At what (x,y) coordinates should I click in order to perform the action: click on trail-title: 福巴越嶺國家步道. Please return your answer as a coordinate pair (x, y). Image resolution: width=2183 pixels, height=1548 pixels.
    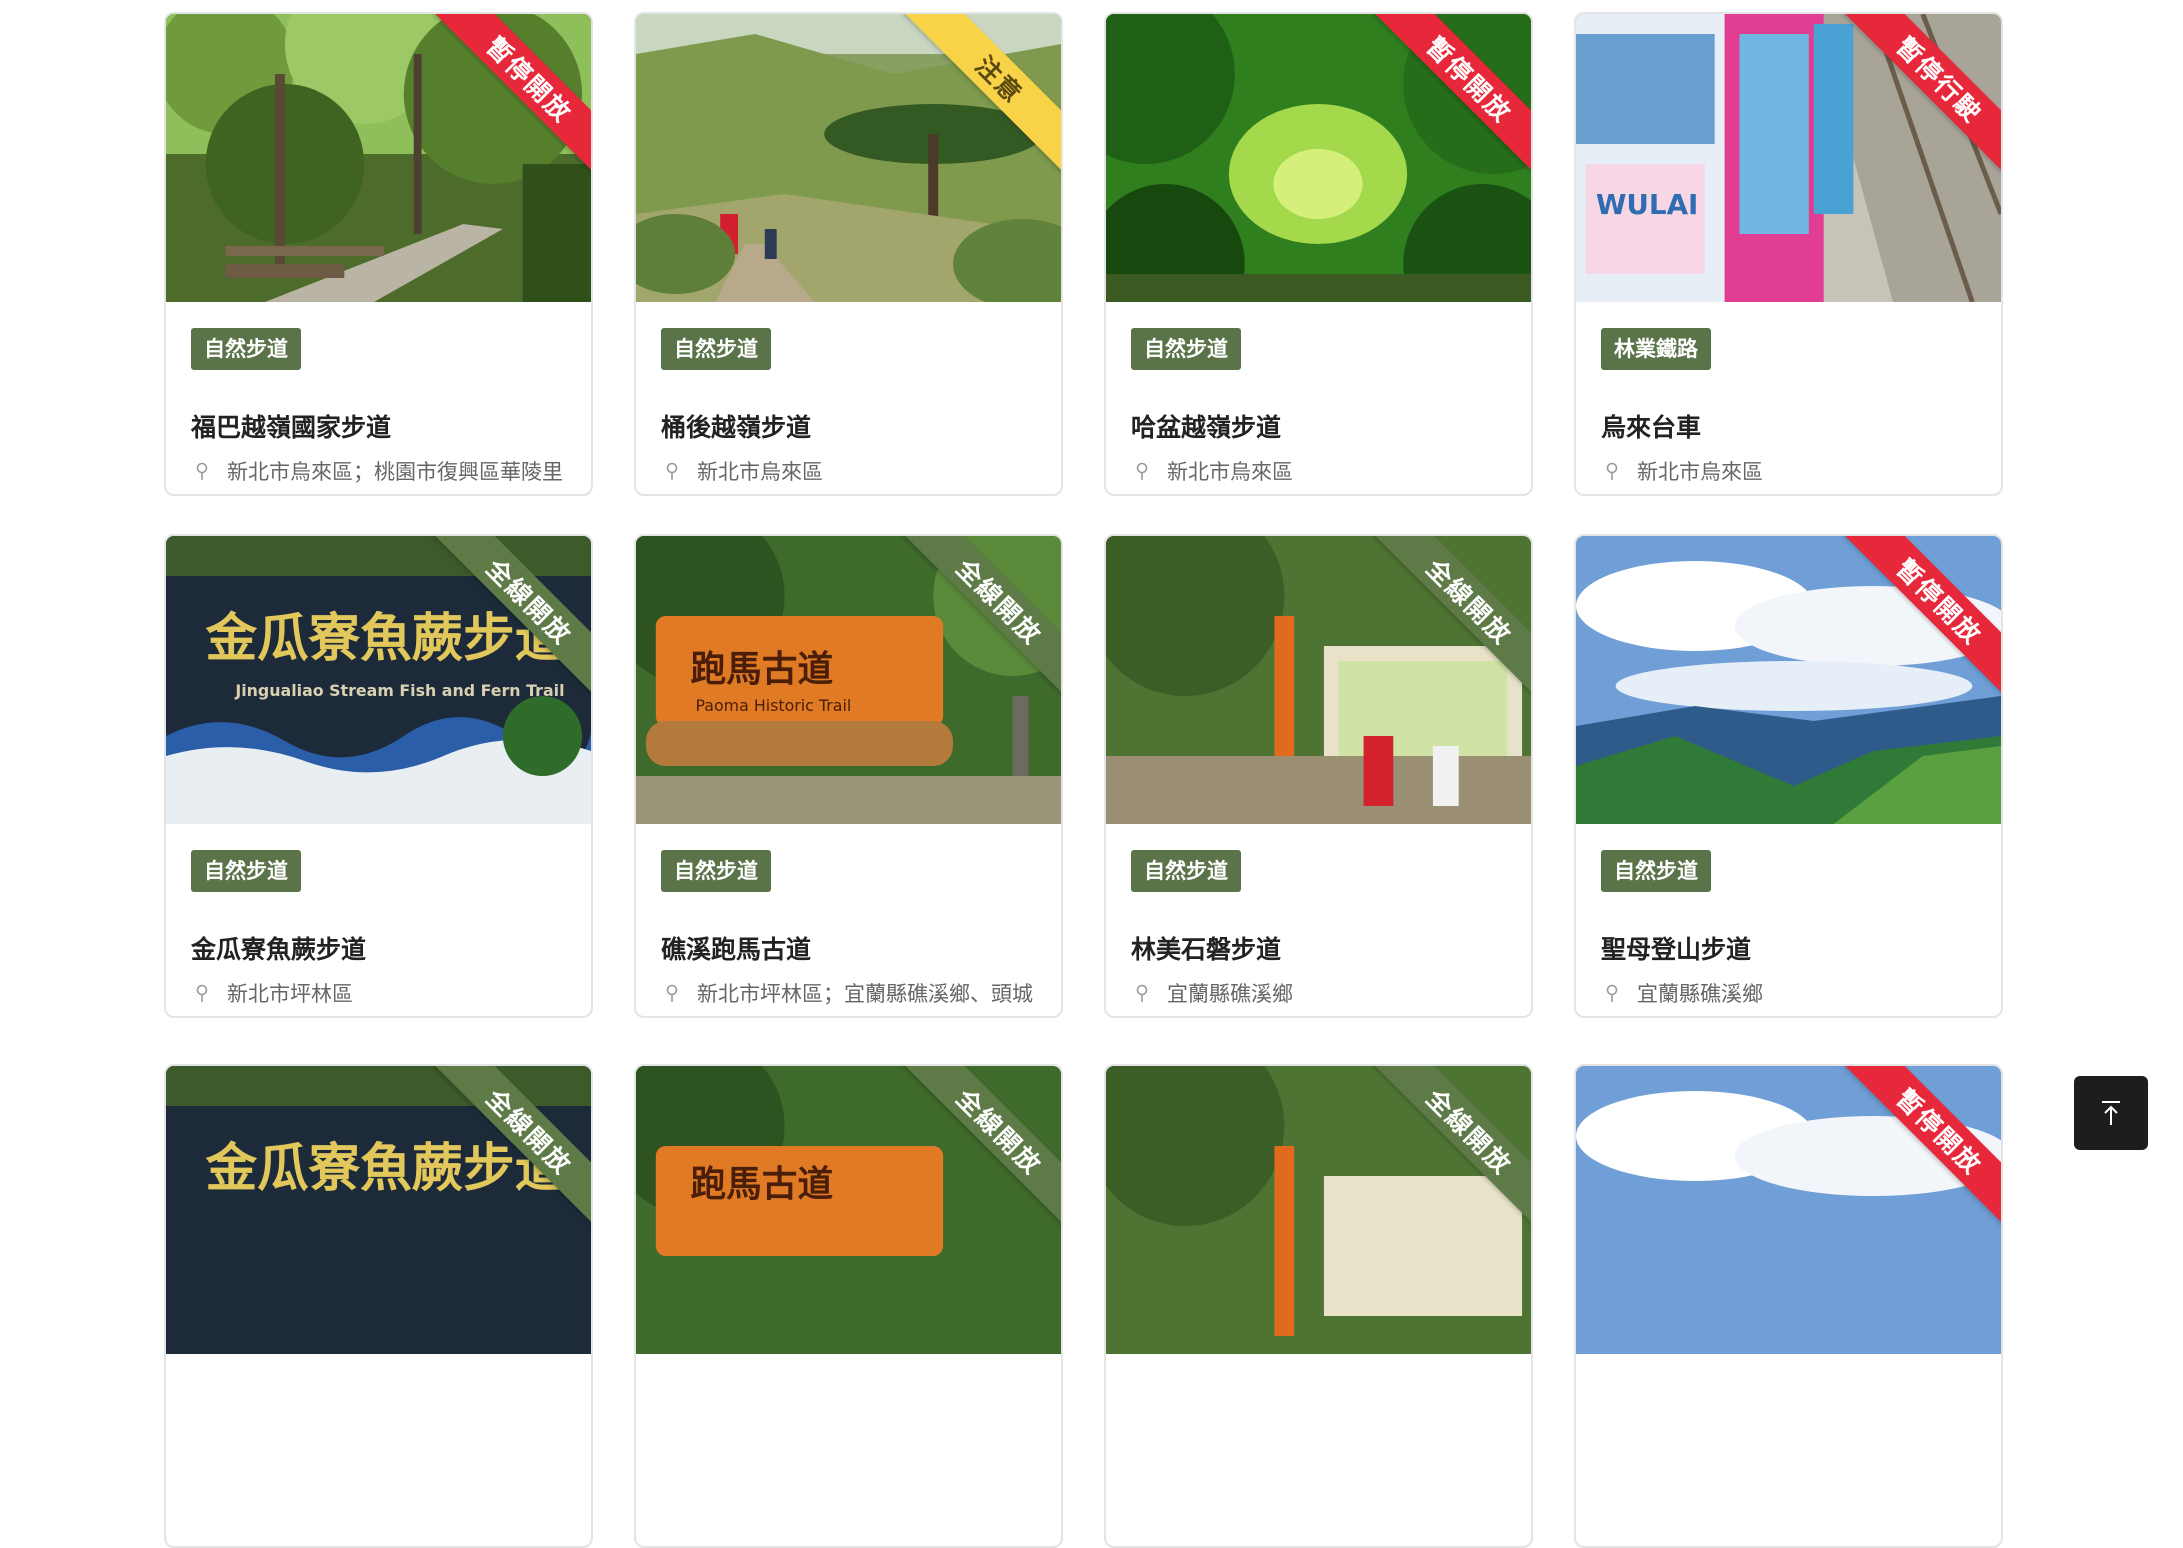
    Looking at the image, I should click on (291, 427).